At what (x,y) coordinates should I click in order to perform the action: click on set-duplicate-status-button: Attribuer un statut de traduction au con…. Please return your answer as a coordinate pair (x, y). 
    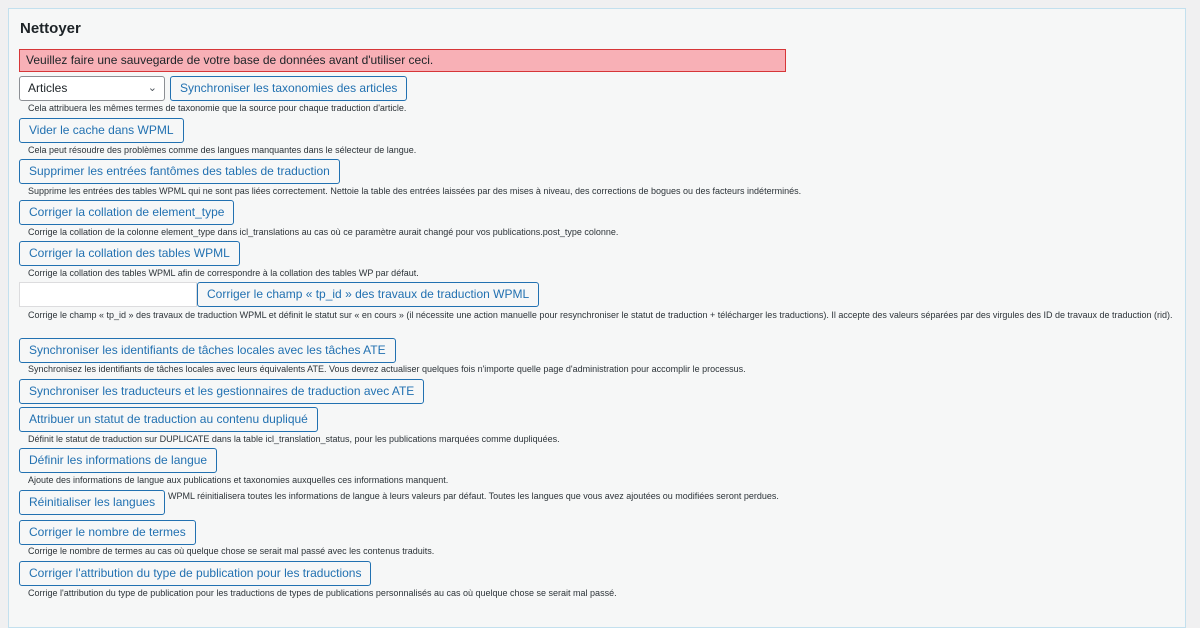
    Looking at the image, I should click on (168, 419).